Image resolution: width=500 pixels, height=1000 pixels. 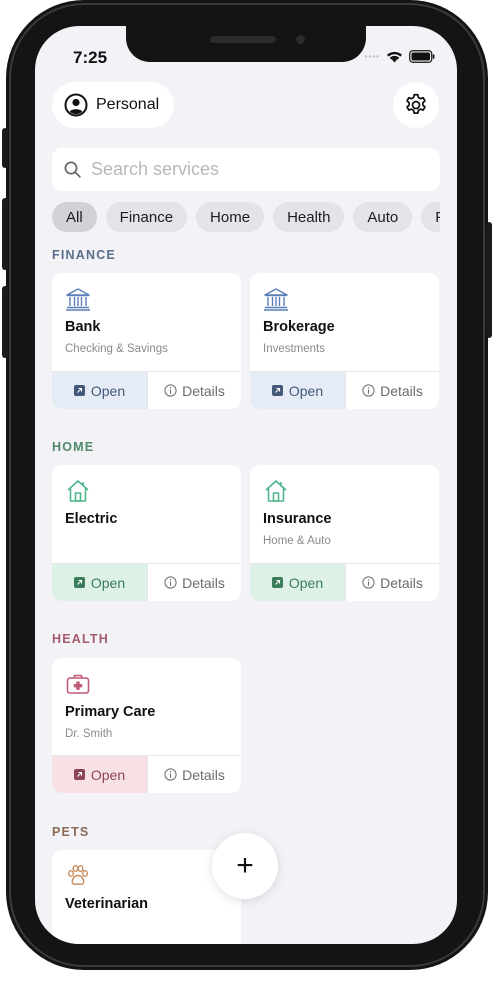 What do you see at coordinates (5, 148) in the screenshot?
I see `mute-switch` at bounding box center [5, 148].